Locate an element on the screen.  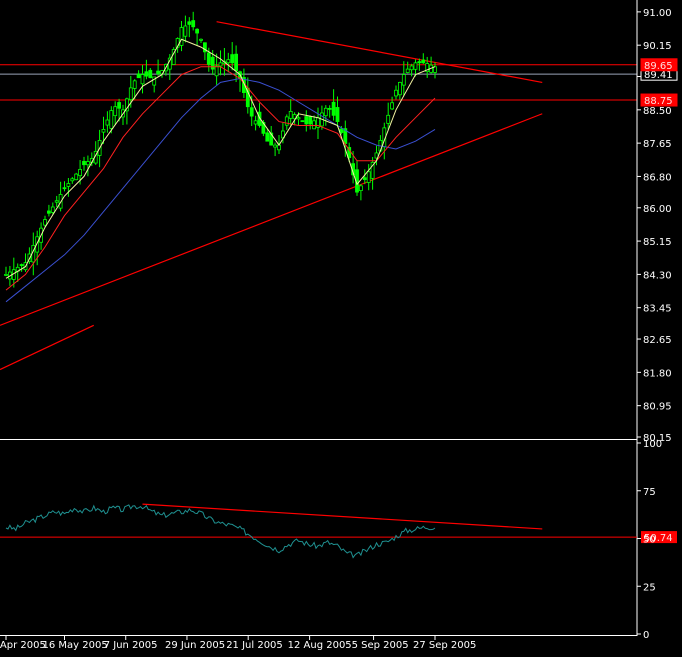
time-tick-label: 21 Jul 2005 is located at coordinates (254, 645).